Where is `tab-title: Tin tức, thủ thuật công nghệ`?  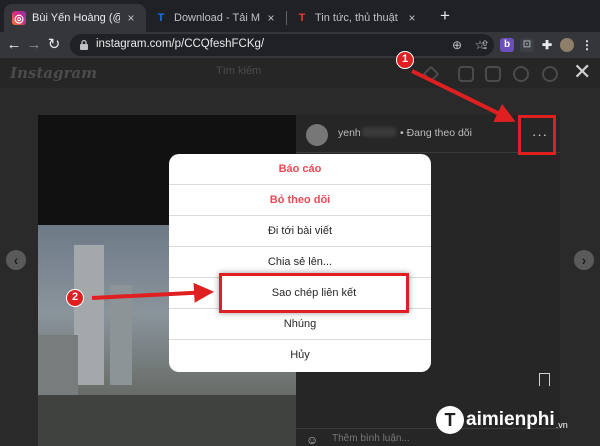
tab-title: Tin tức, thủ thuật công nghệ is located at coordinates (358, 18).